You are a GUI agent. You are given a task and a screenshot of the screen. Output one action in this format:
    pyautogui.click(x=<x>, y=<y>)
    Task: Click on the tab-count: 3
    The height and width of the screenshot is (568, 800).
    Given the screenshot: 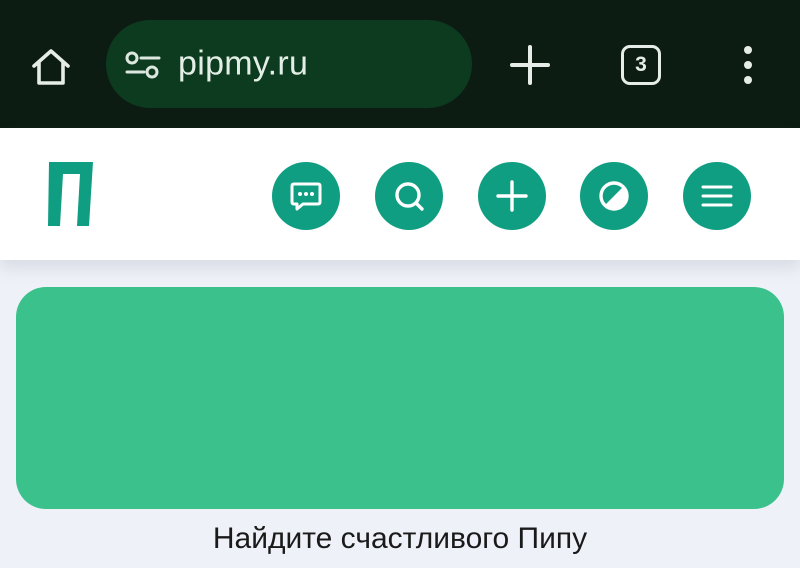 What is the action you would take?
    pyautogui.click(x=641, y=64)
    